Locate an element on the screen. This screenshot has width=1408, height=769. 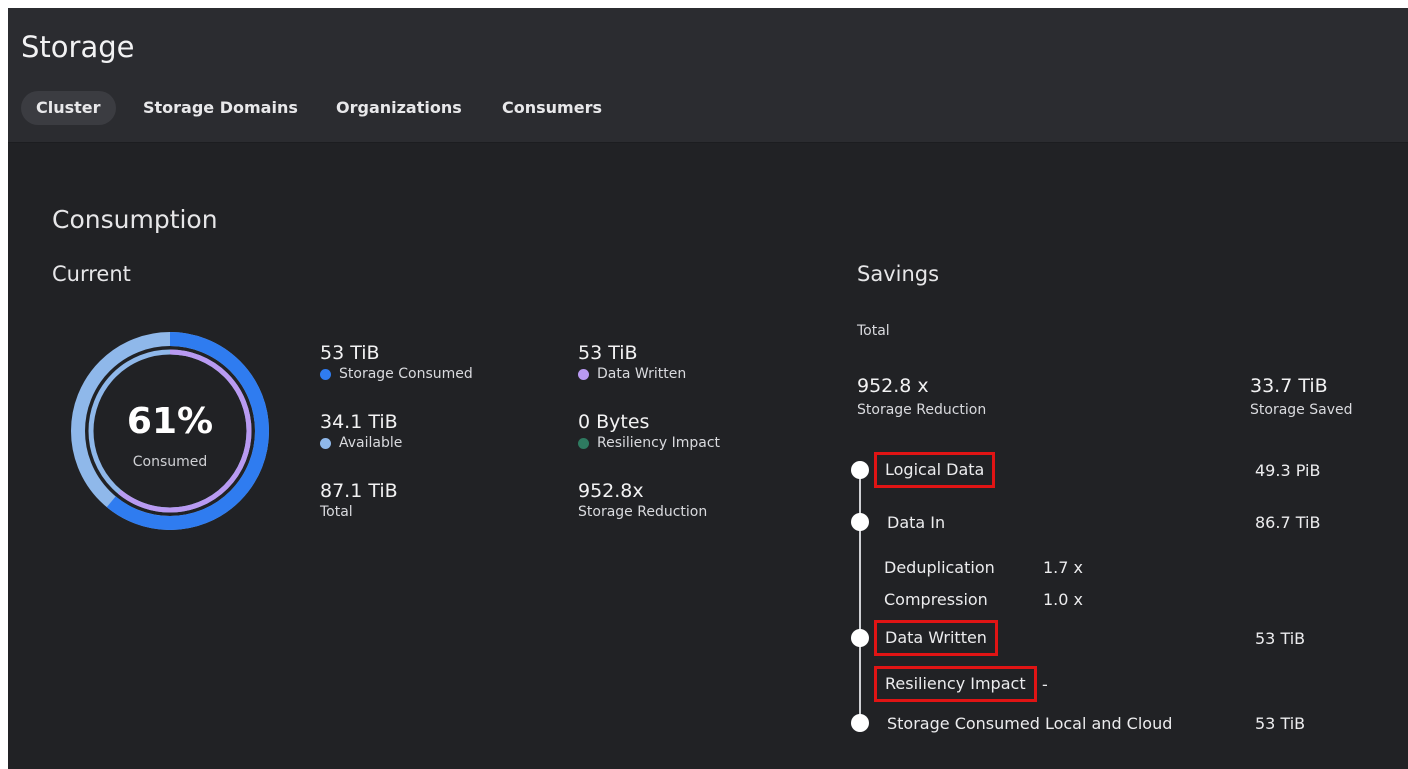
storage-consumed-value: 53 TiB is located at coordinates (1280, 723).